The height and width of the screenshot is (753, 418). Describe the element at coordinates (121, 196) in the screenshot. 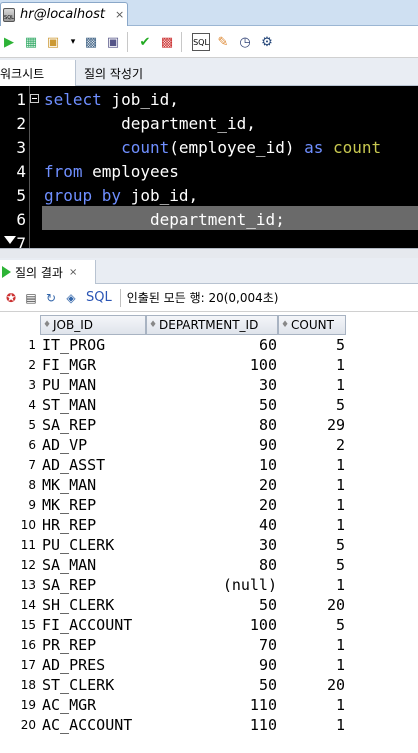

I see `code-line: group by job_id,` at that location.